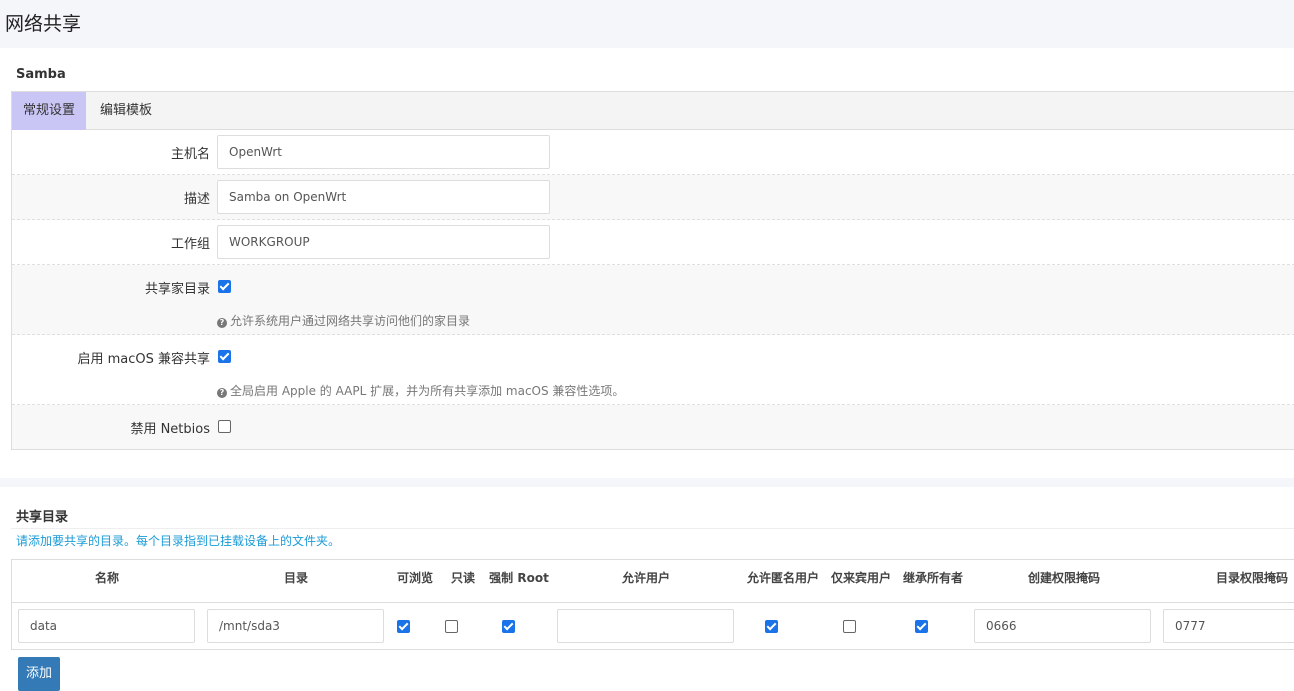  Describe the element at coordinates (1228, 626) in the screenshot. I see `dir-mask-input: 0777` at that location.